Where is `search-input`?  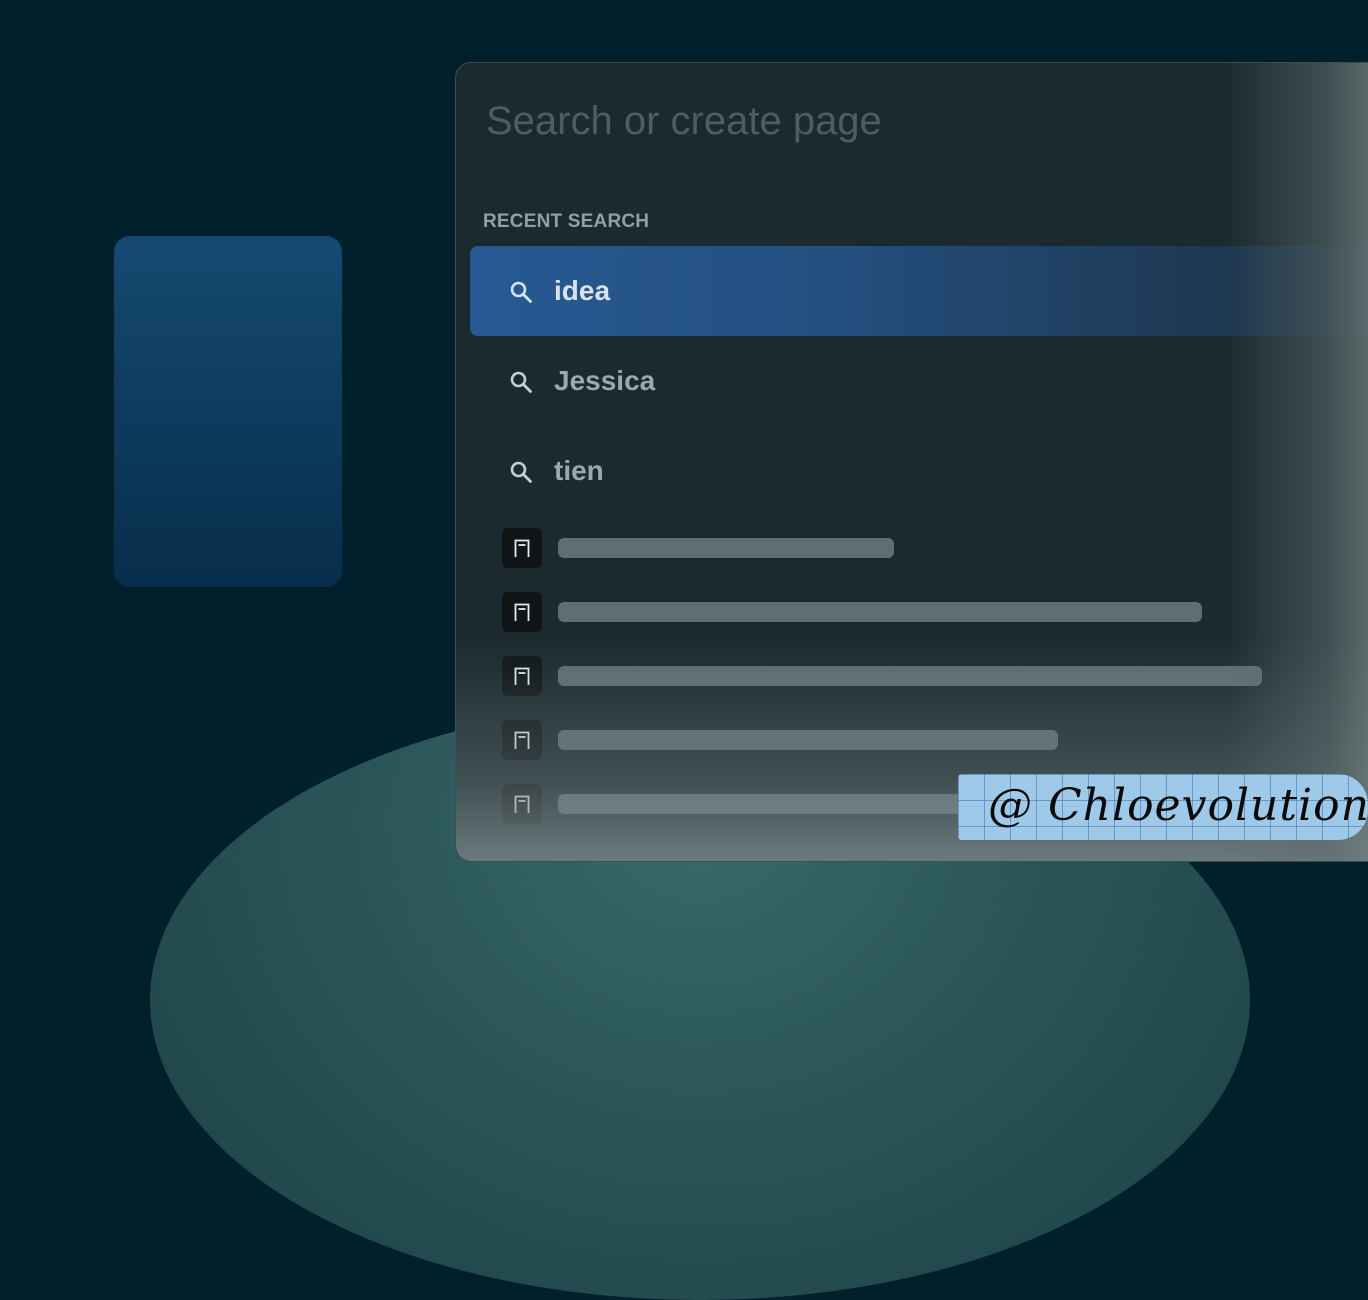 search-input is located at coordinates (896, 121).